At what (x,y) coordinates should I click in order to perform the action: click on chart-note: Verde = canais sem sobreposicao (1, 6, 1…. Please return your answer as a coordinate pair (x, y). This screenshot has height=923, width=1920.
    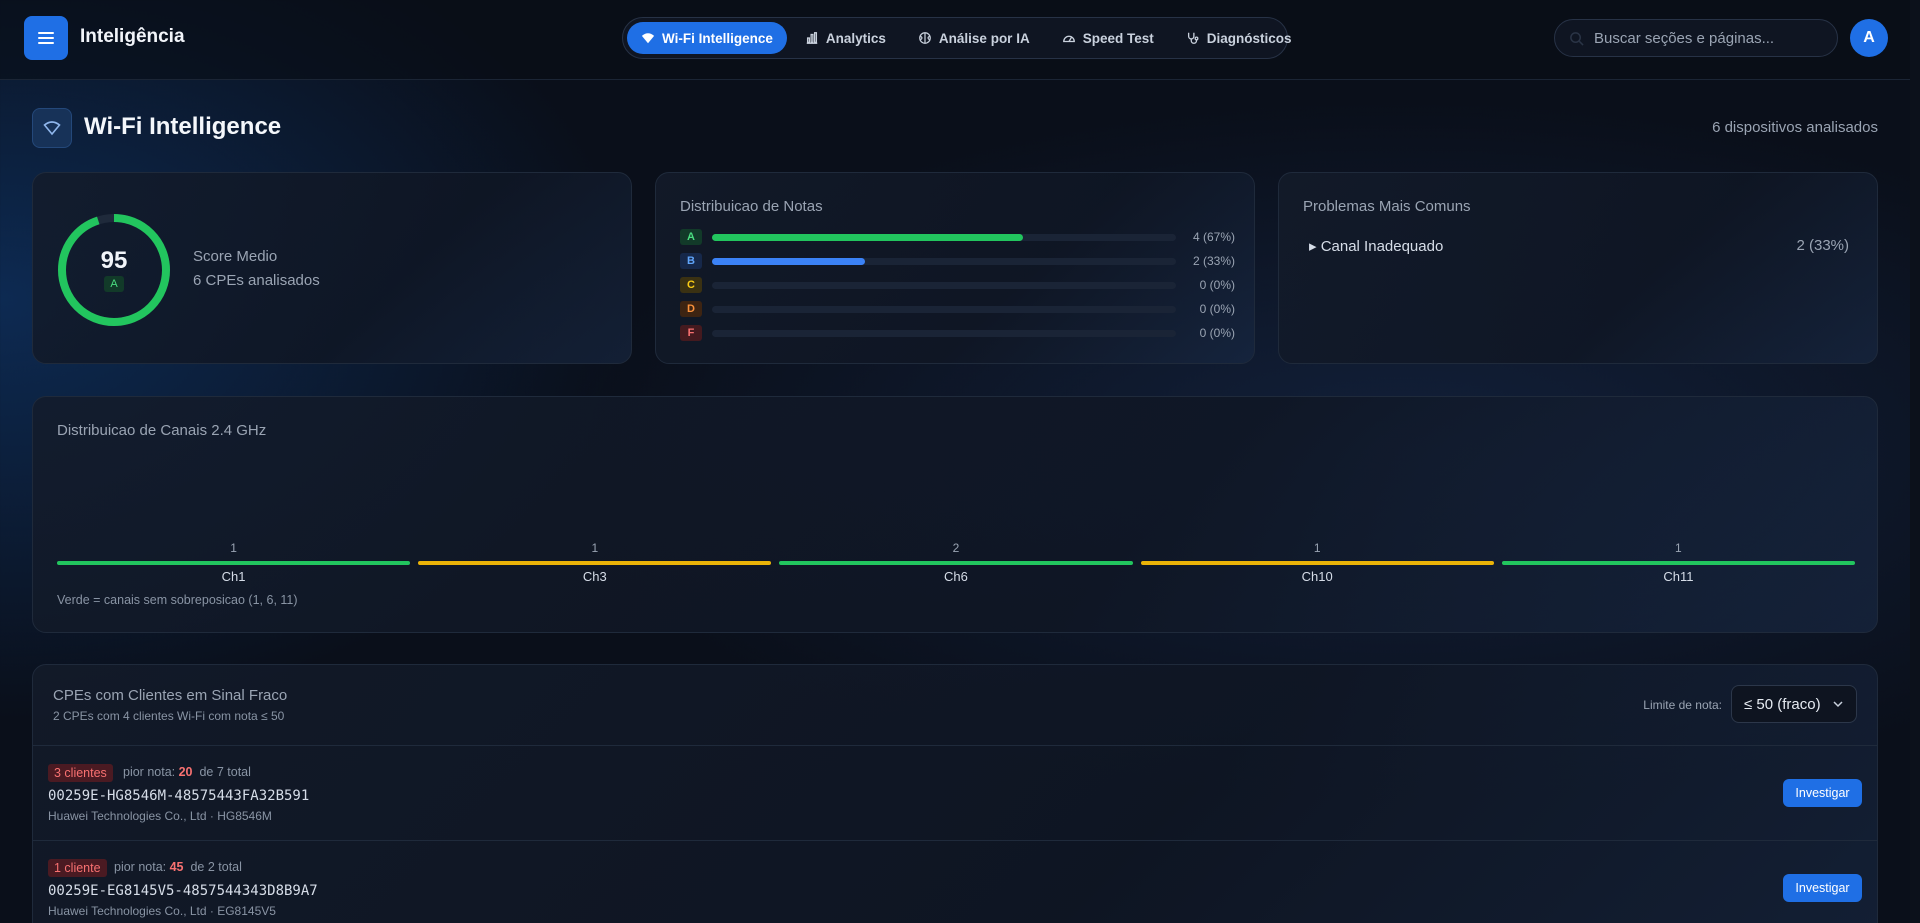
    Looking at the image, I should click on (177, 600).